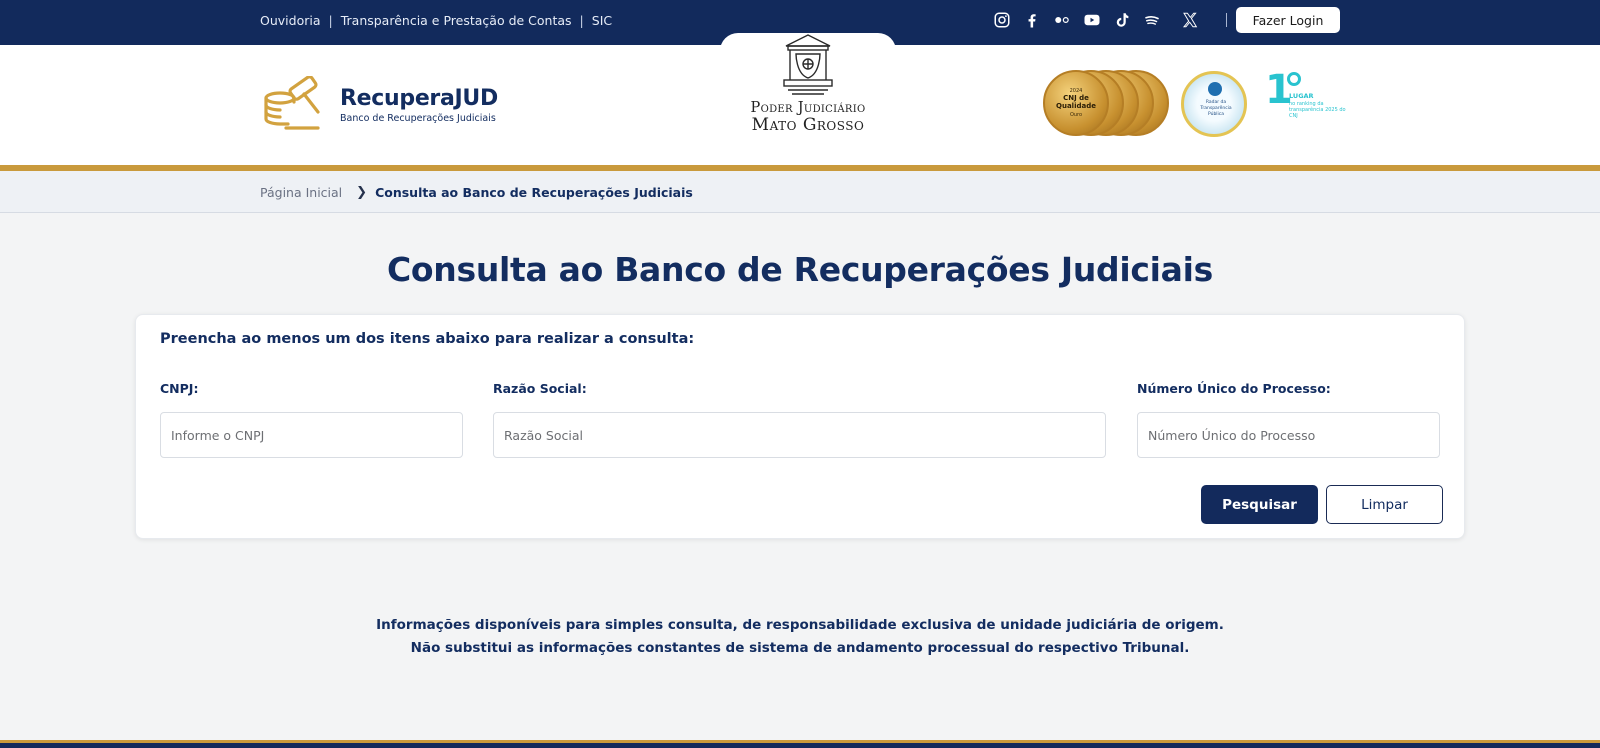  I want to click on seal-title: CNJ de Qualidade, so click(1076, 102).